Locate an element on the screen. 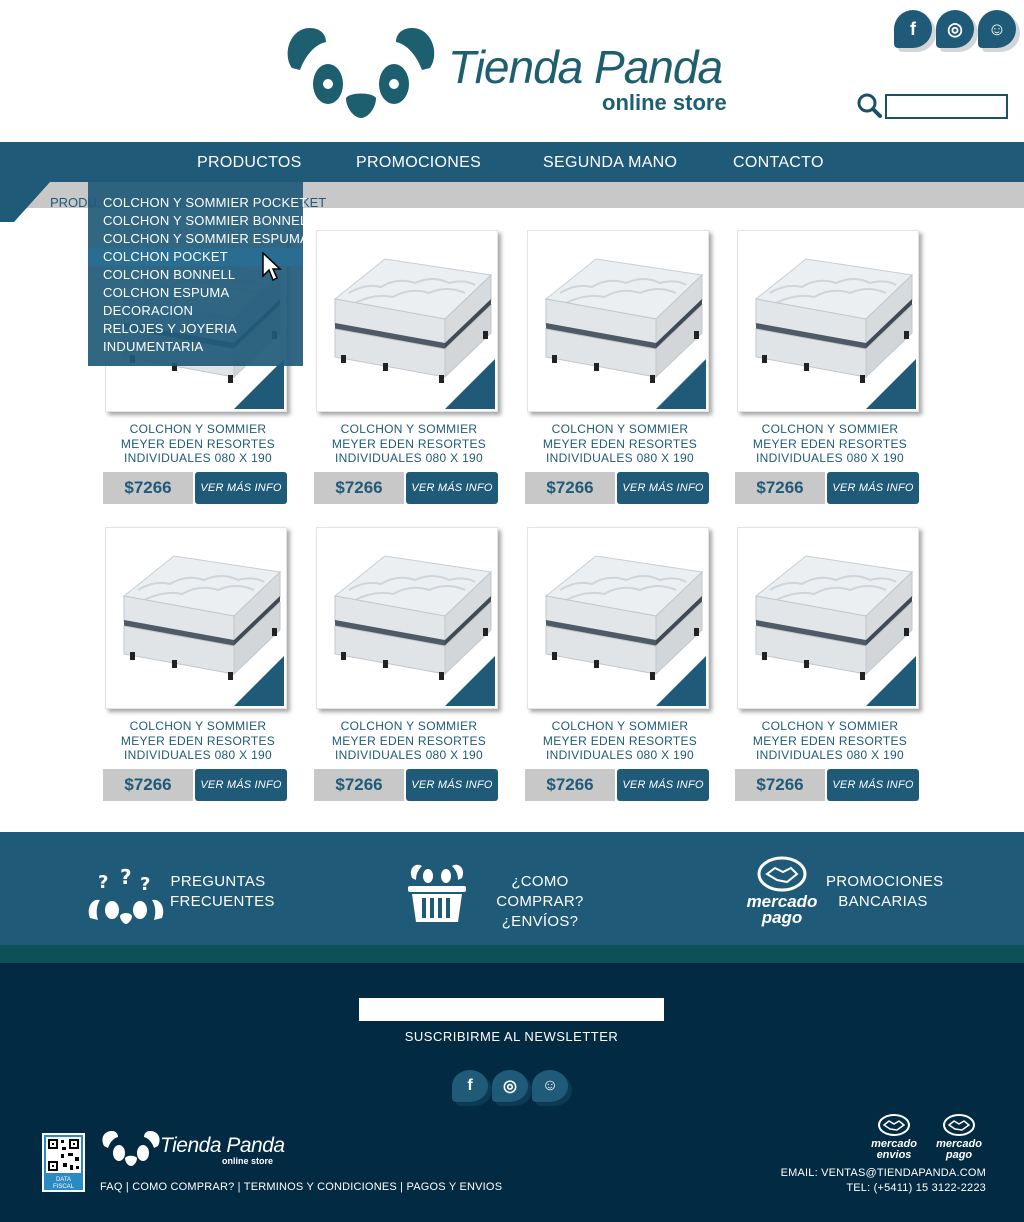  footer-link-pagos-envios: PAGOS Y ENVIOS is located at coordinates (455, 1187).